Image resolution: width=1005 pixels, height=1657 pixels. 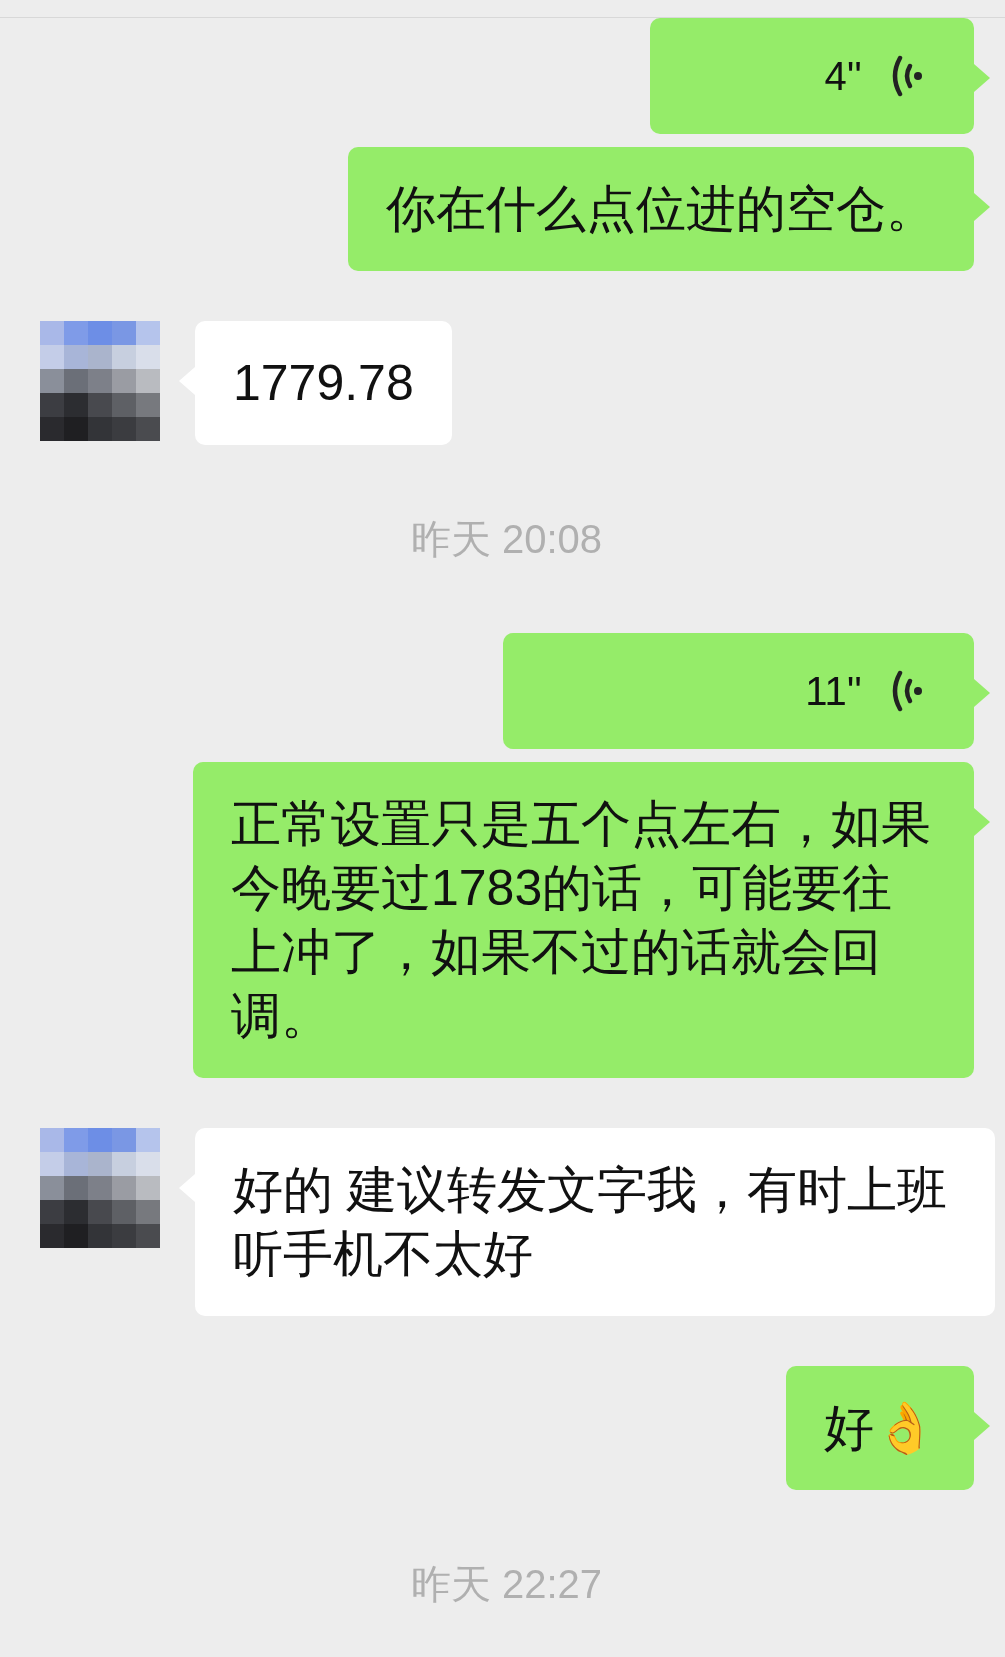 I want to click on message-bubble: 1779.78, so click(x=323, y=383).